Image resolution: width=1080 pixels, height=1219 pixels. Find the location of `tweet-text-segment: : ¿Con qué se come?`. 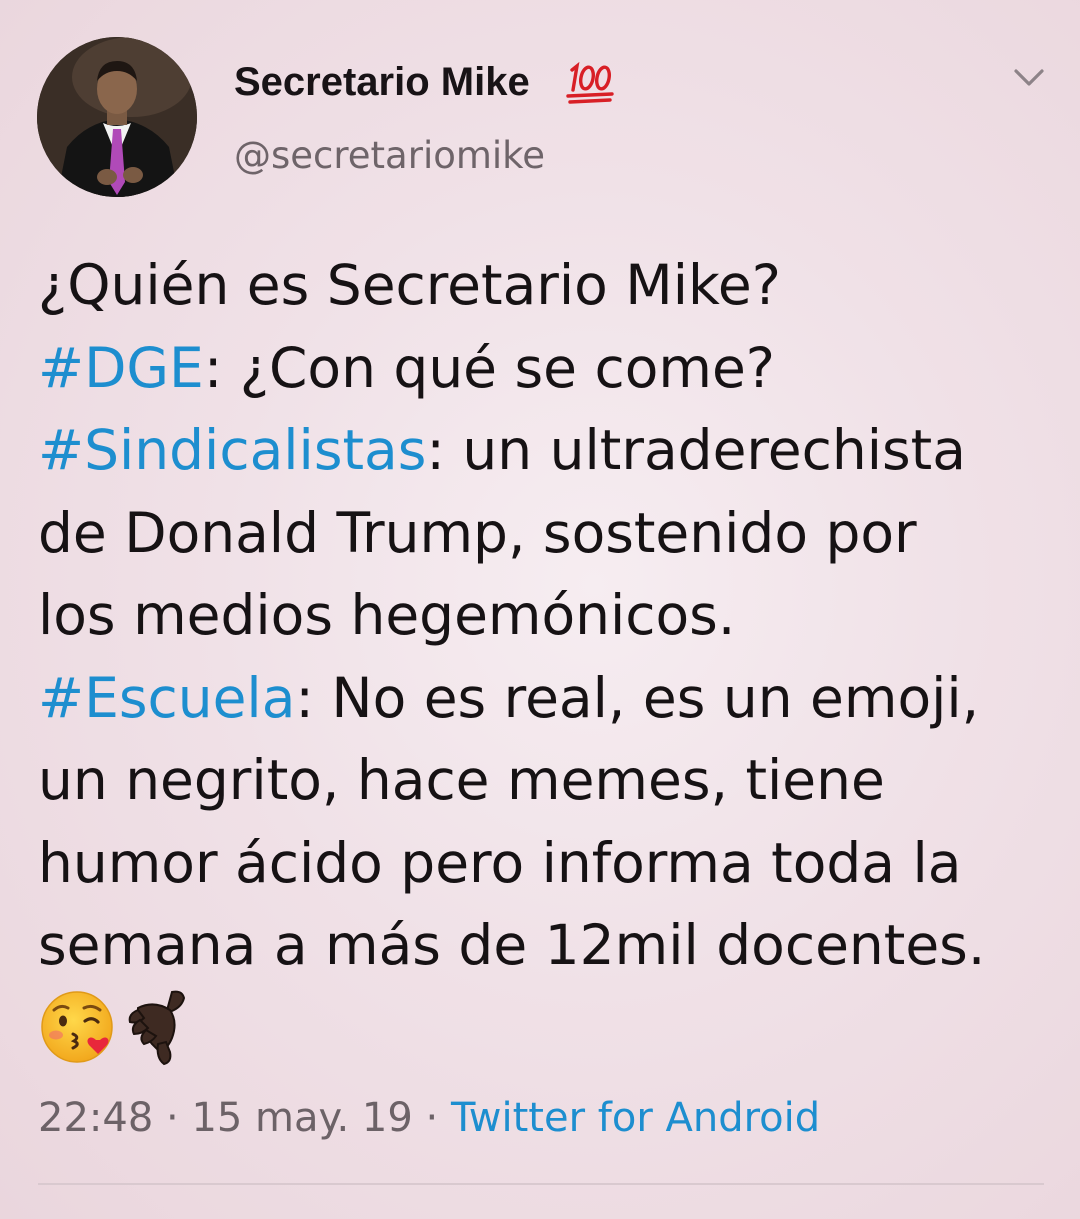

tweet-text-segment: : ¿Con qué se come? is located at coordinates (489, 367).